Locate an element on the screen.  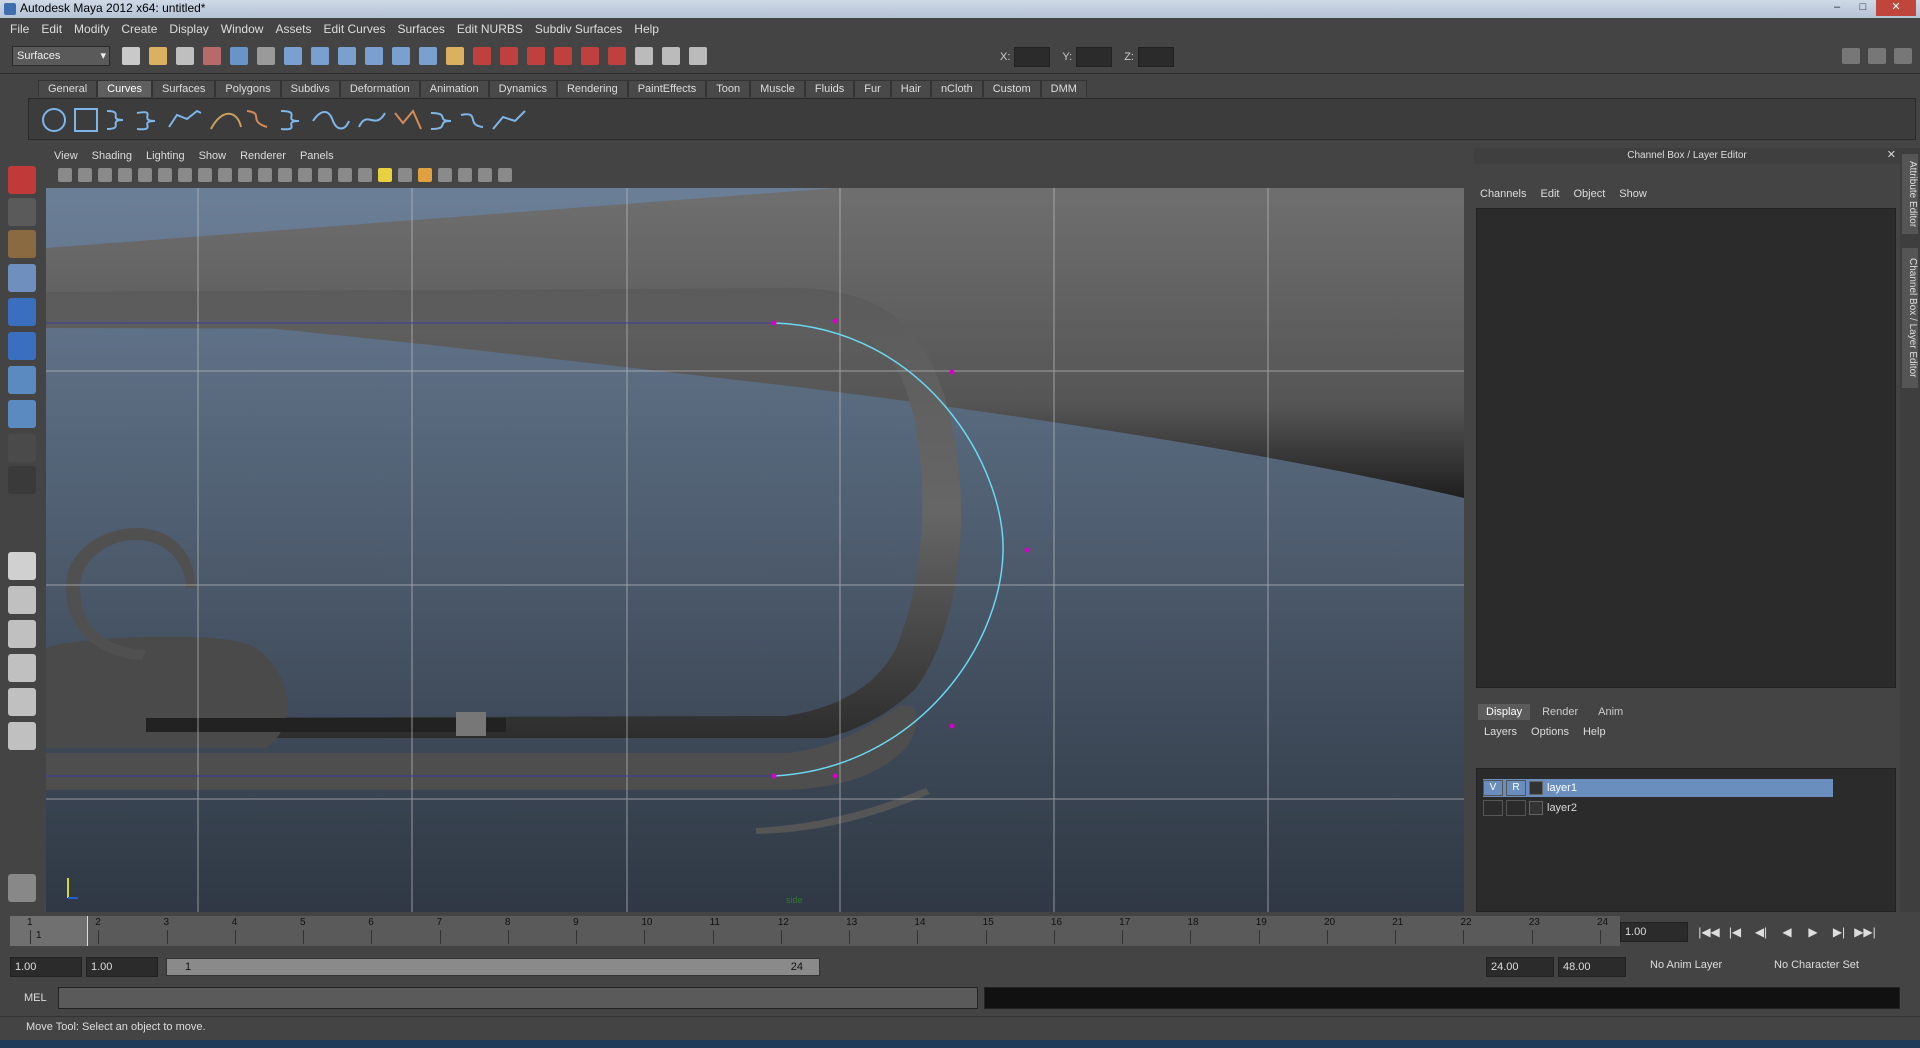
layer-tab-display: Display is located at coordinates (1504, 712).